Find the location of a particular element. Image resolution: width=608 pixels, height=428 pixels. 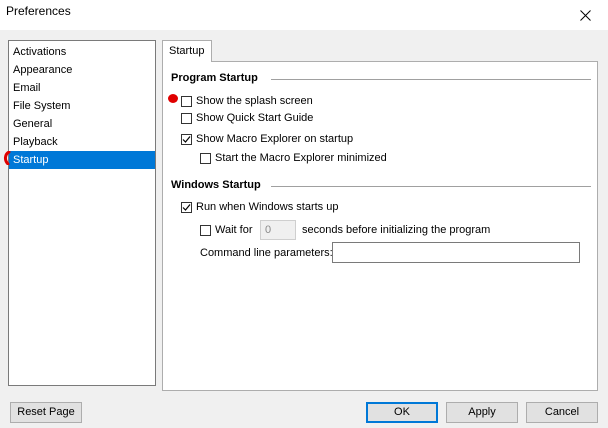

show-quick-start-row: Show Quick Start Guide is located at coordinates (247, 118).